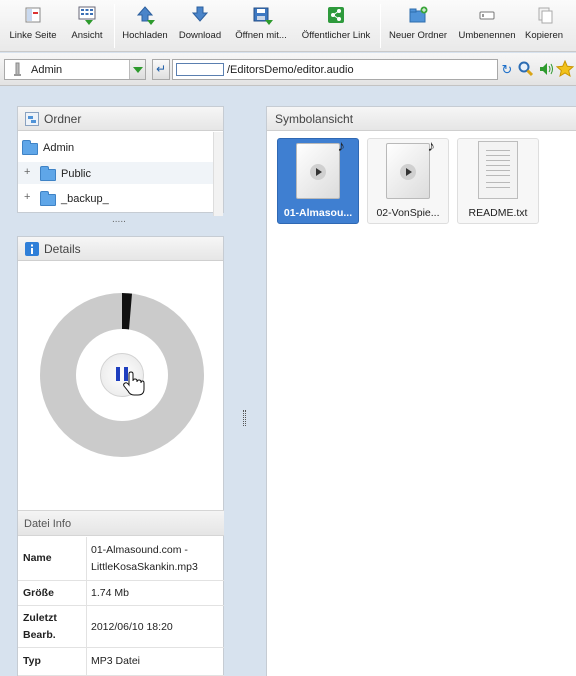  Describe the element at coordinates (116, 198) in the screenshot. I see `tree-item-backup: + _backup_` at that location.